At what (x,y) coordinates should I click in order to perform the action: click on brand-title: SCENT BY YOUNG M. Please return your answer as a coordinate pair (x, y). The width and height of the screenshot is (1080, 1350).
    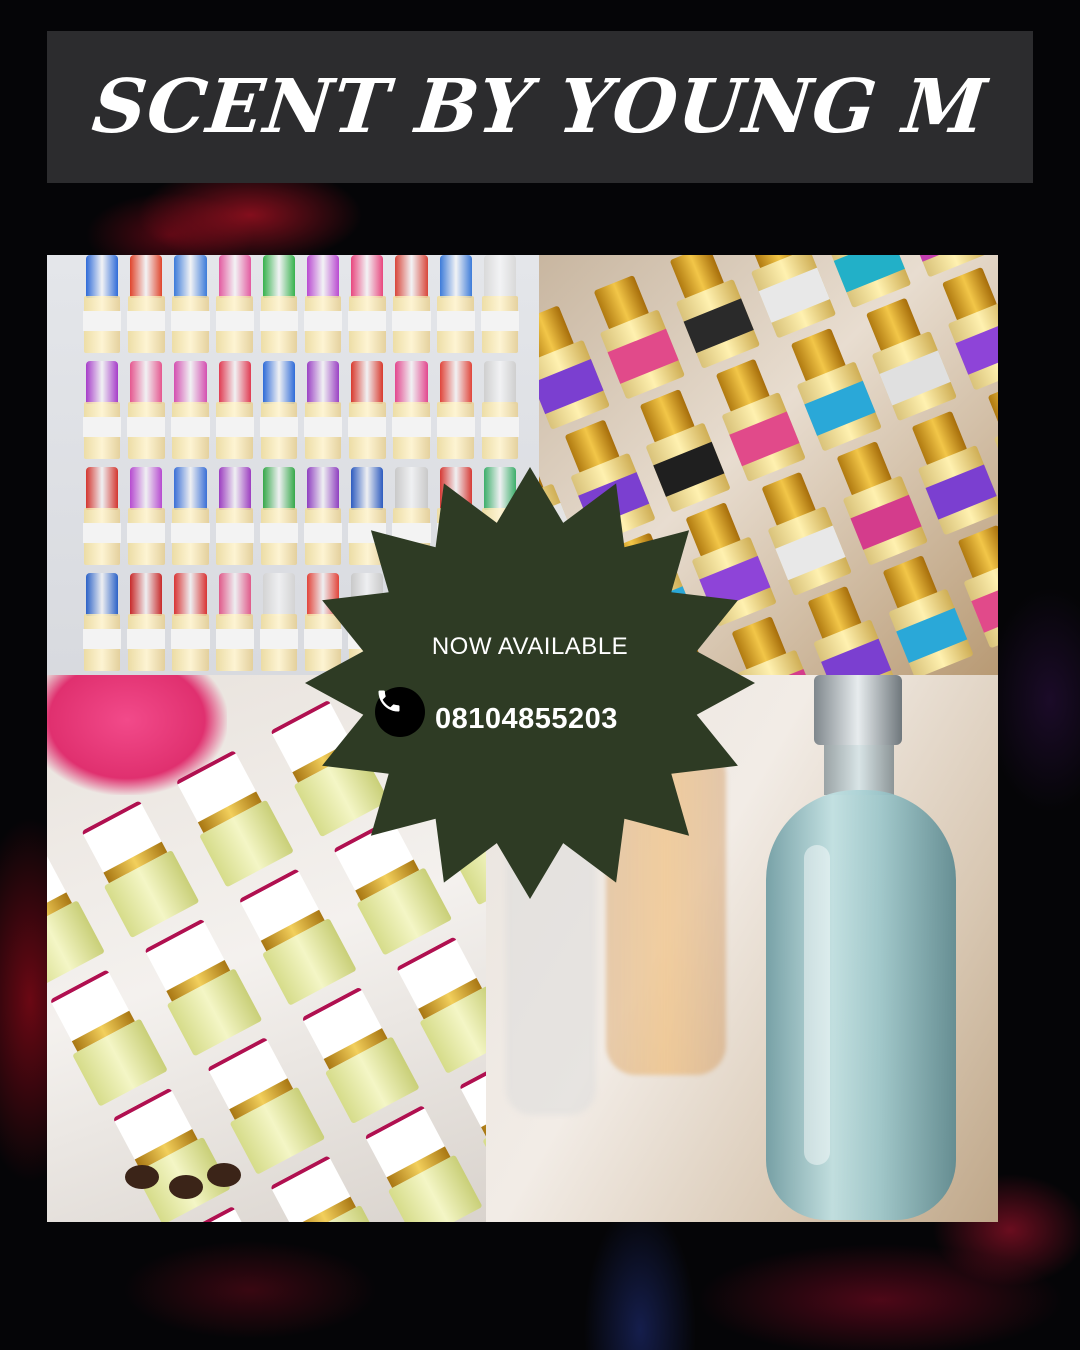
    Looking at the image, I should click on (540, 107).